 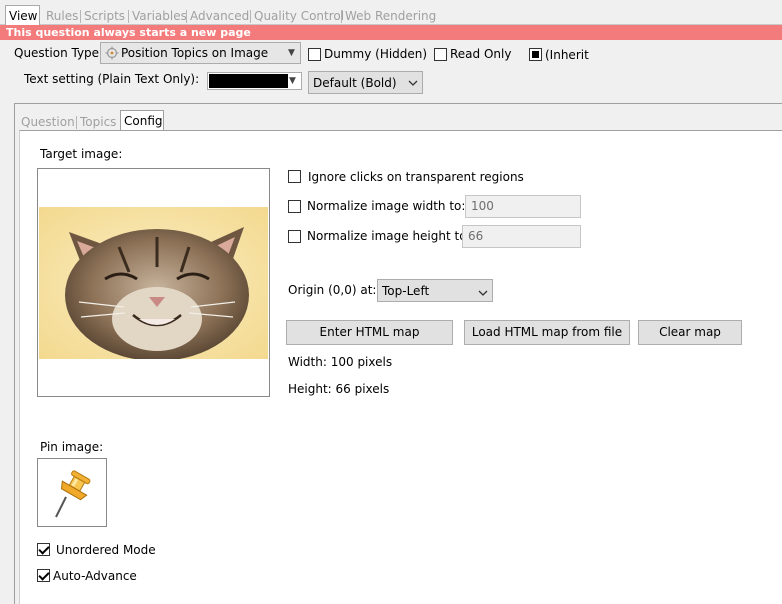 I want to click on normalize-height-checkbox, so click(x=294, y=236).